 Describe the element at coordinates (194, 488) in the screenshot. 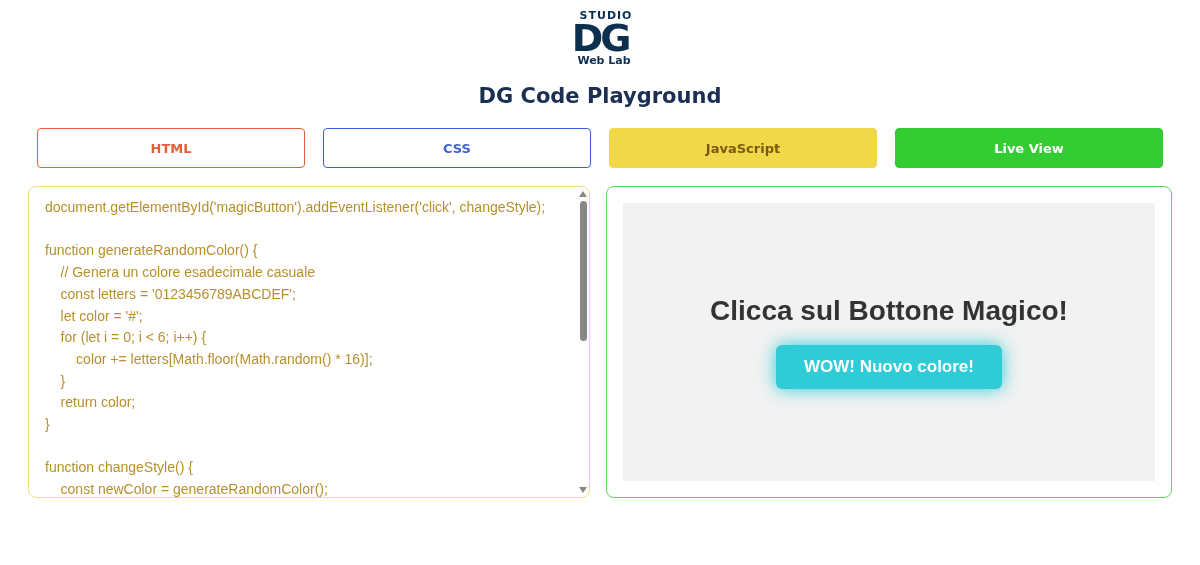

I see `code-line: const newColor = generateRandomColor();` at that location.